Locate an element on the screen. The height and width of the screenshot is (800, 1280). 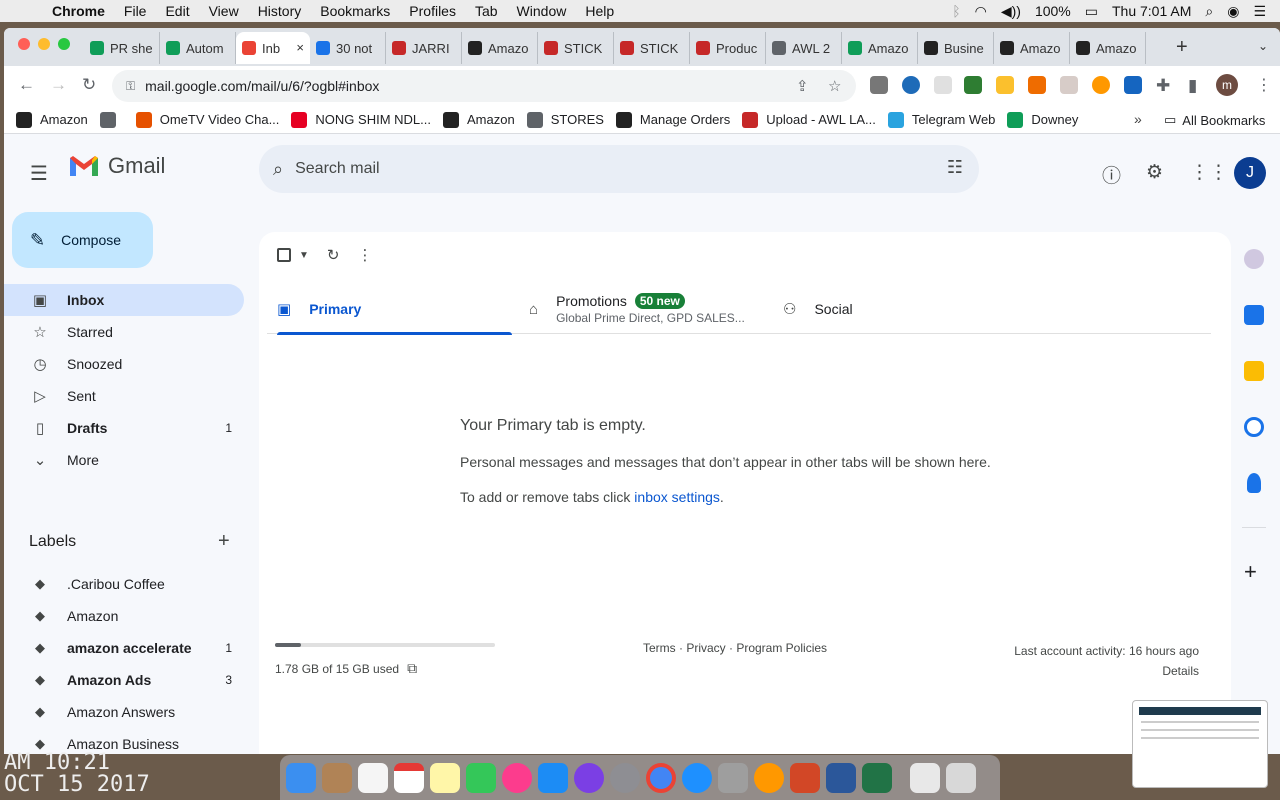
browser-tab: JARRI is located at coordinates (424, 48).